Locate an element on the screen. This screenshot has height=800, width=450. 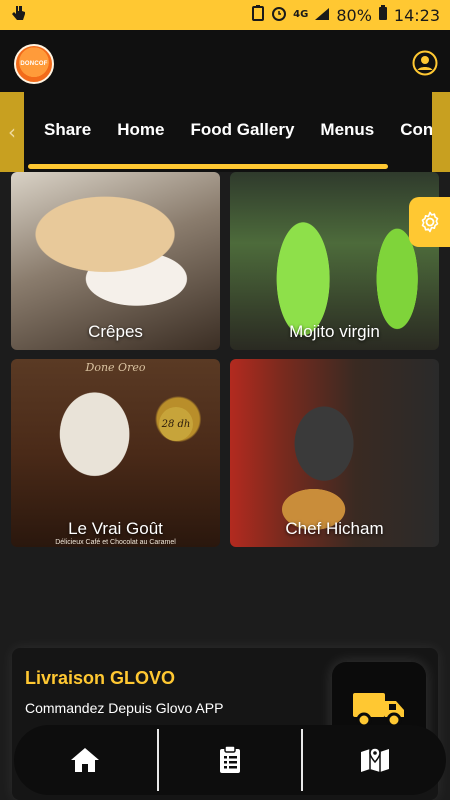
tab-share: Share is located at coordinates (67, 130).